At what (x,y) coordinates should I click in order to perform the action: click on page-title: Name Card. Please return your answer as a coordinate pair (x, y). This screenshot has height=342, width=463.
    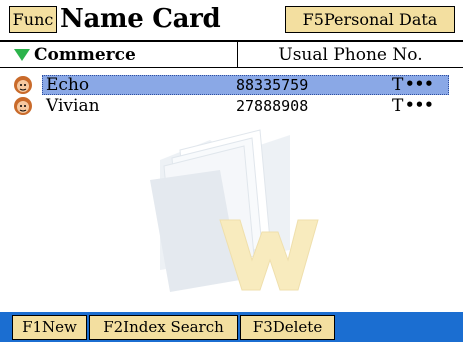
    Looking at the image, I should click on (140, 19).